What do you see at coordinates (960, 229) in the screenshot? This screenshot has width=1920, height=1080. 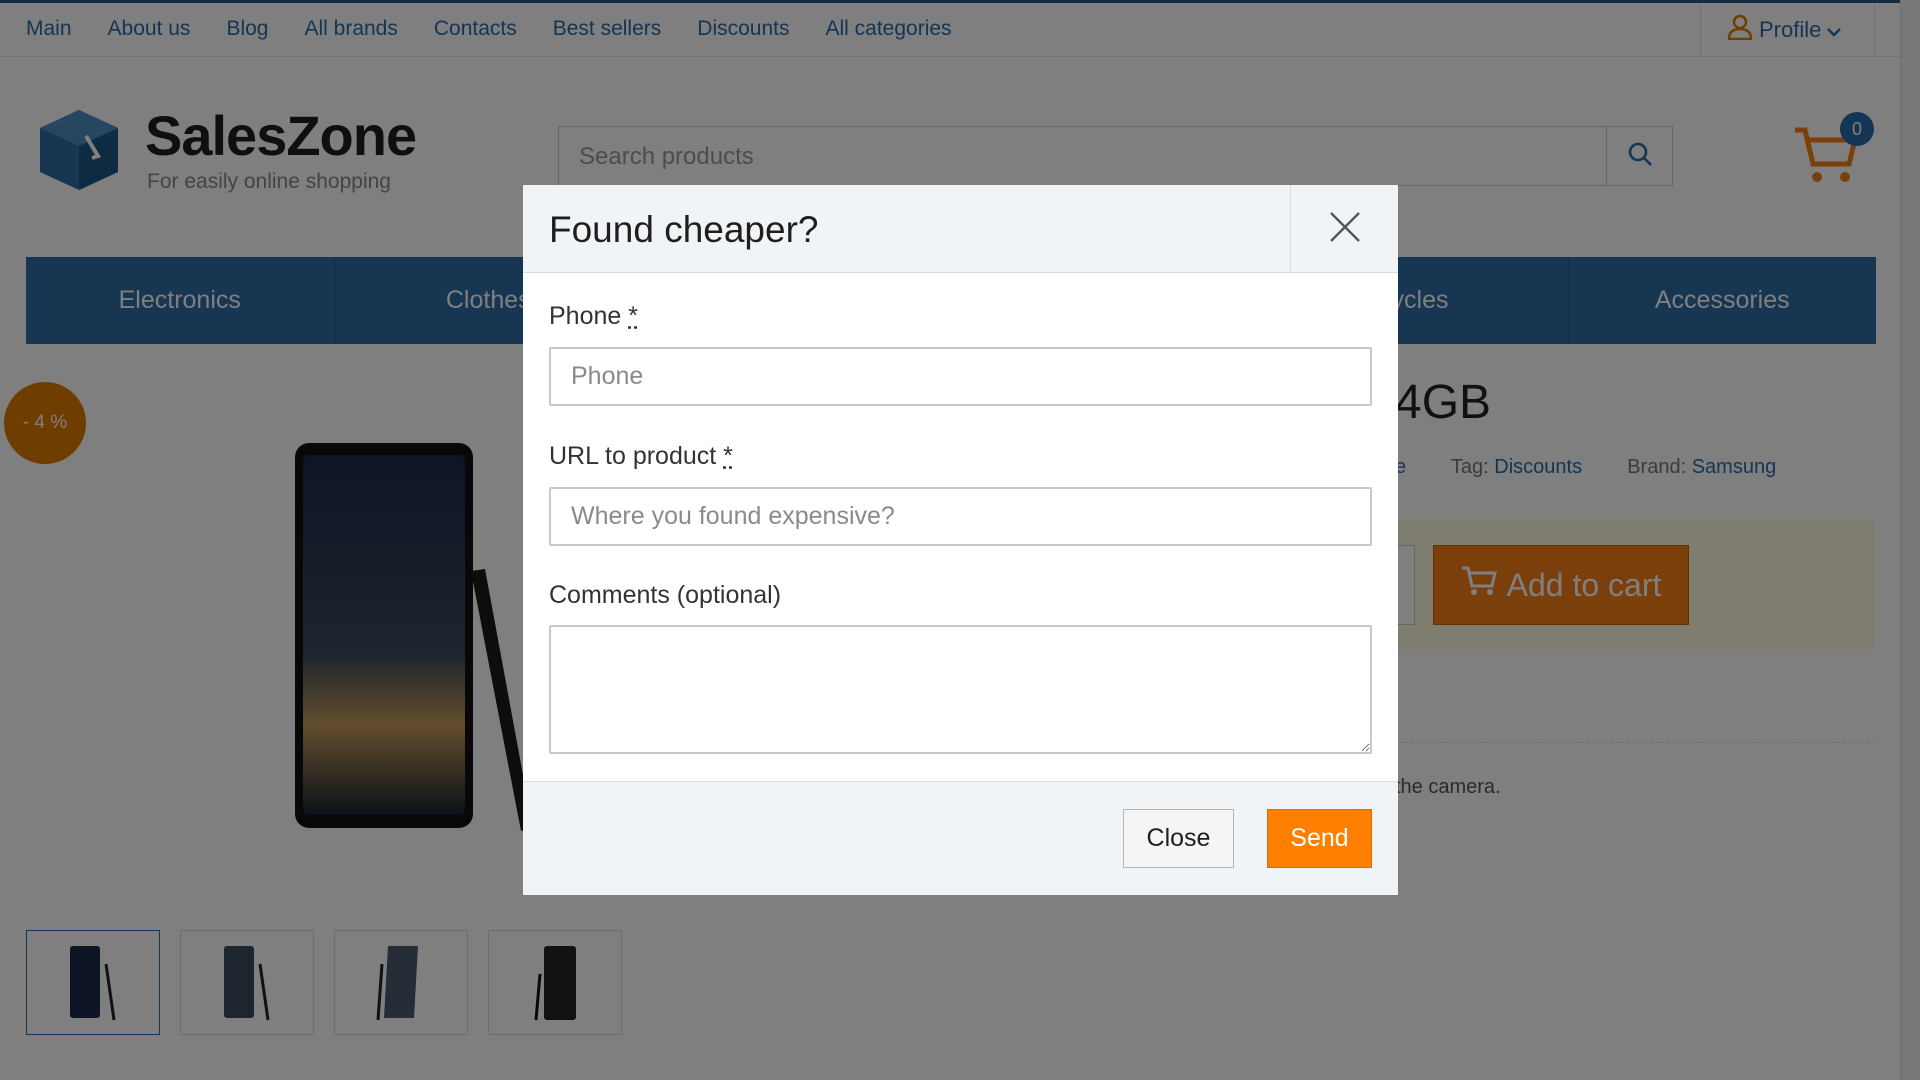 I see `dialog-header: Found cheaper?` at bounding box center [960, 229].